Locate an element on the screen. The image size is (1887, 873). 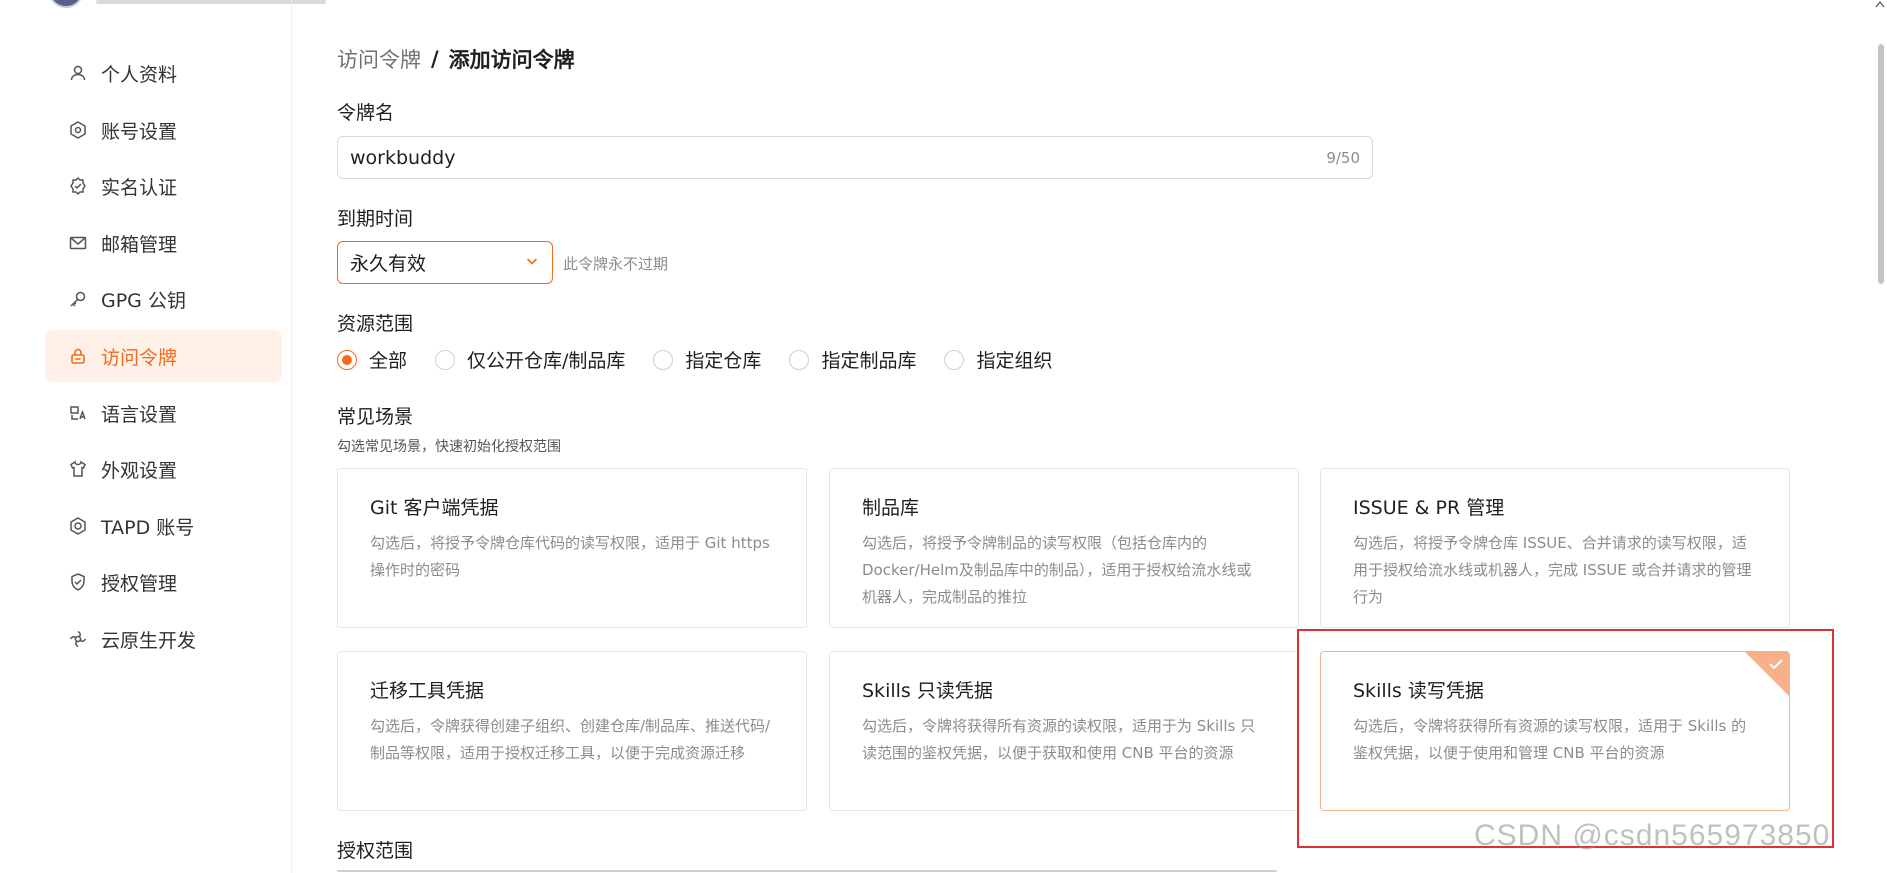
card-title: 制品库 is located at coordinates (891, 508).